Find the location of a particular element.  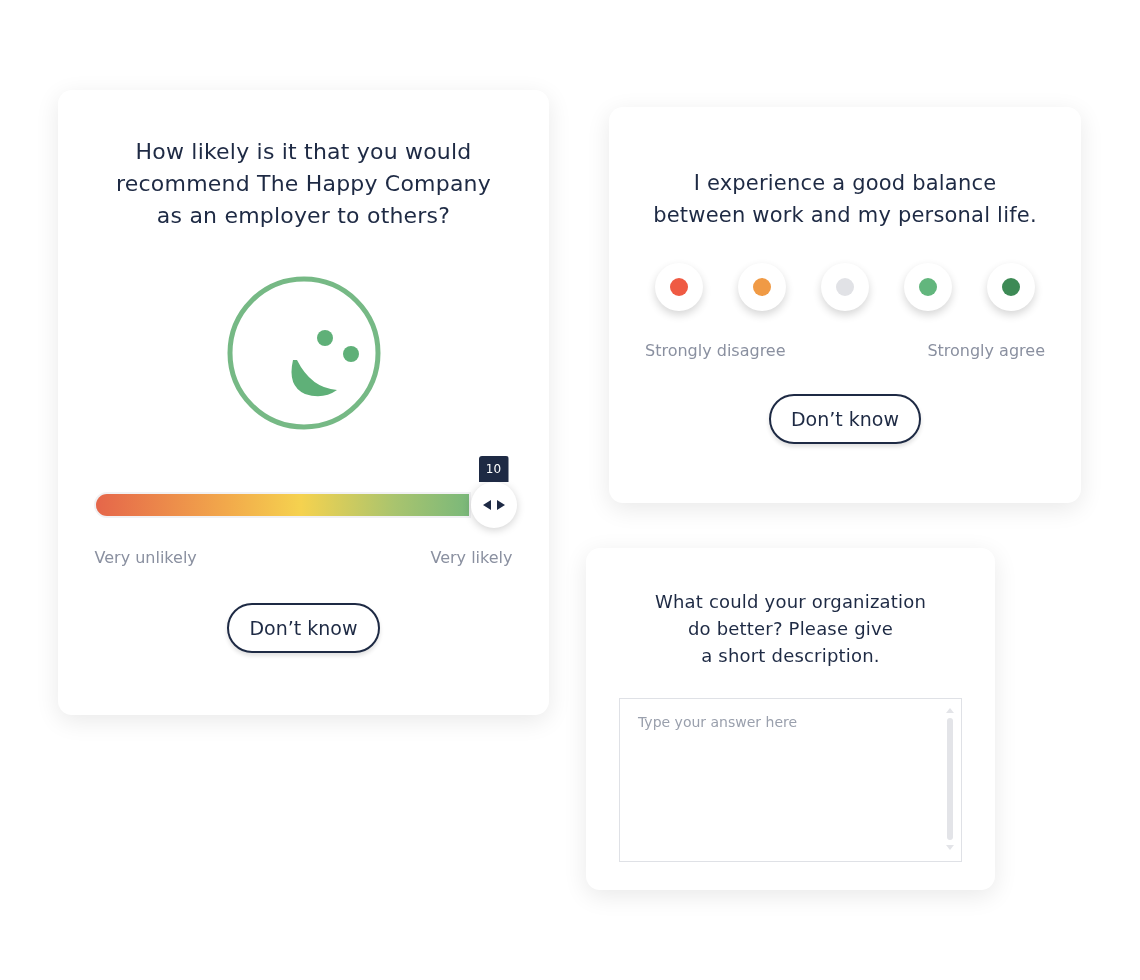

scrollbar-icon is located at coordinates (950, 779).